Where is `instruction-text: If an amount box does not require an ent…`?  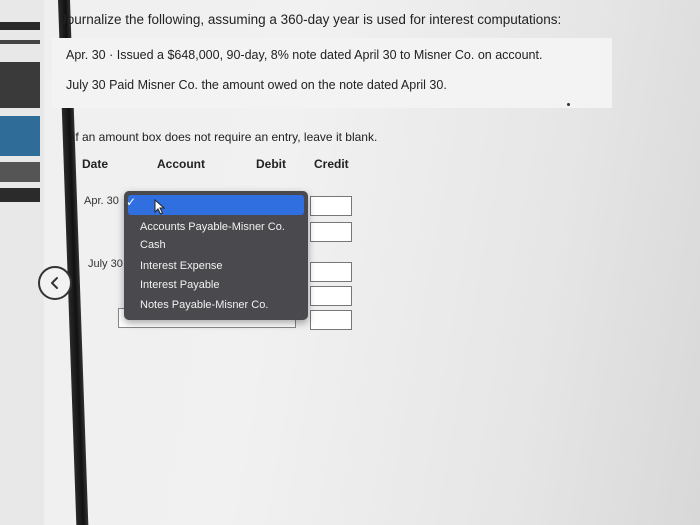
instruction-text: If an amount box does not require an ent… is located at coordinates (225, 137).